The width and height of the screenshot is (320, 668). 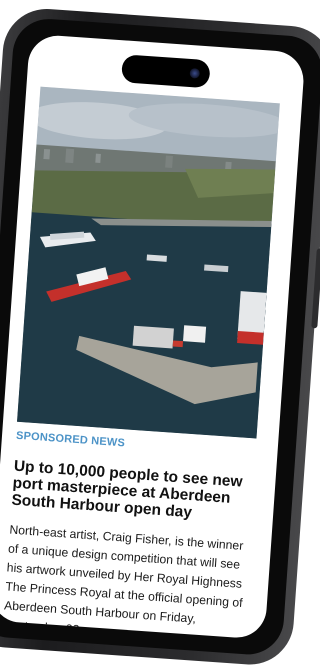 What do you see at coordinates (165, 71) in the screenshot?
I see `dynamic-island` at bounding box center [165, 71].